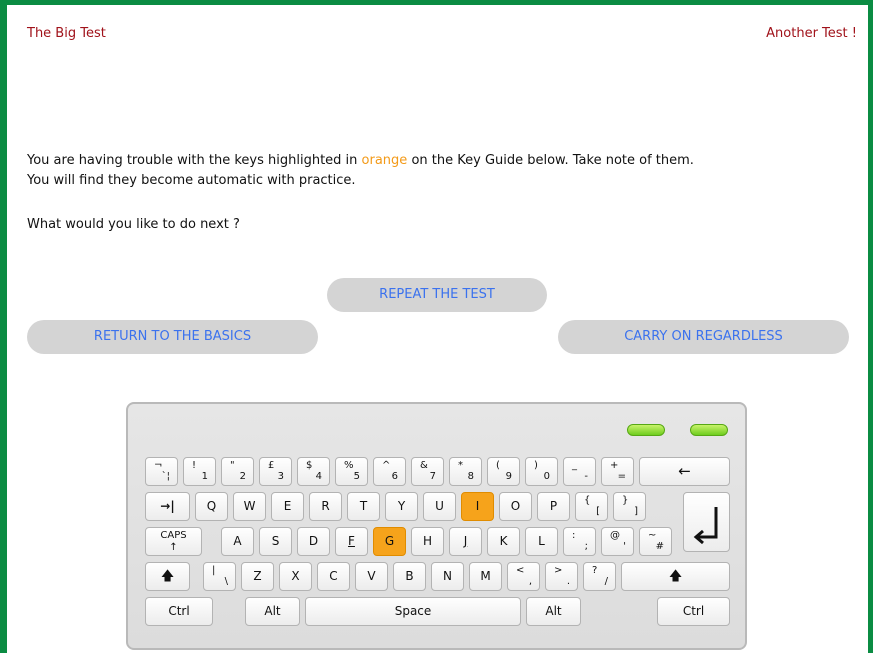 Image resolution: width=873 pixels, height=653 pixels. What do you see at coordinates (313, 471) in the screenshot?
I see `key-4: $4` at bounding box center [313, 471].